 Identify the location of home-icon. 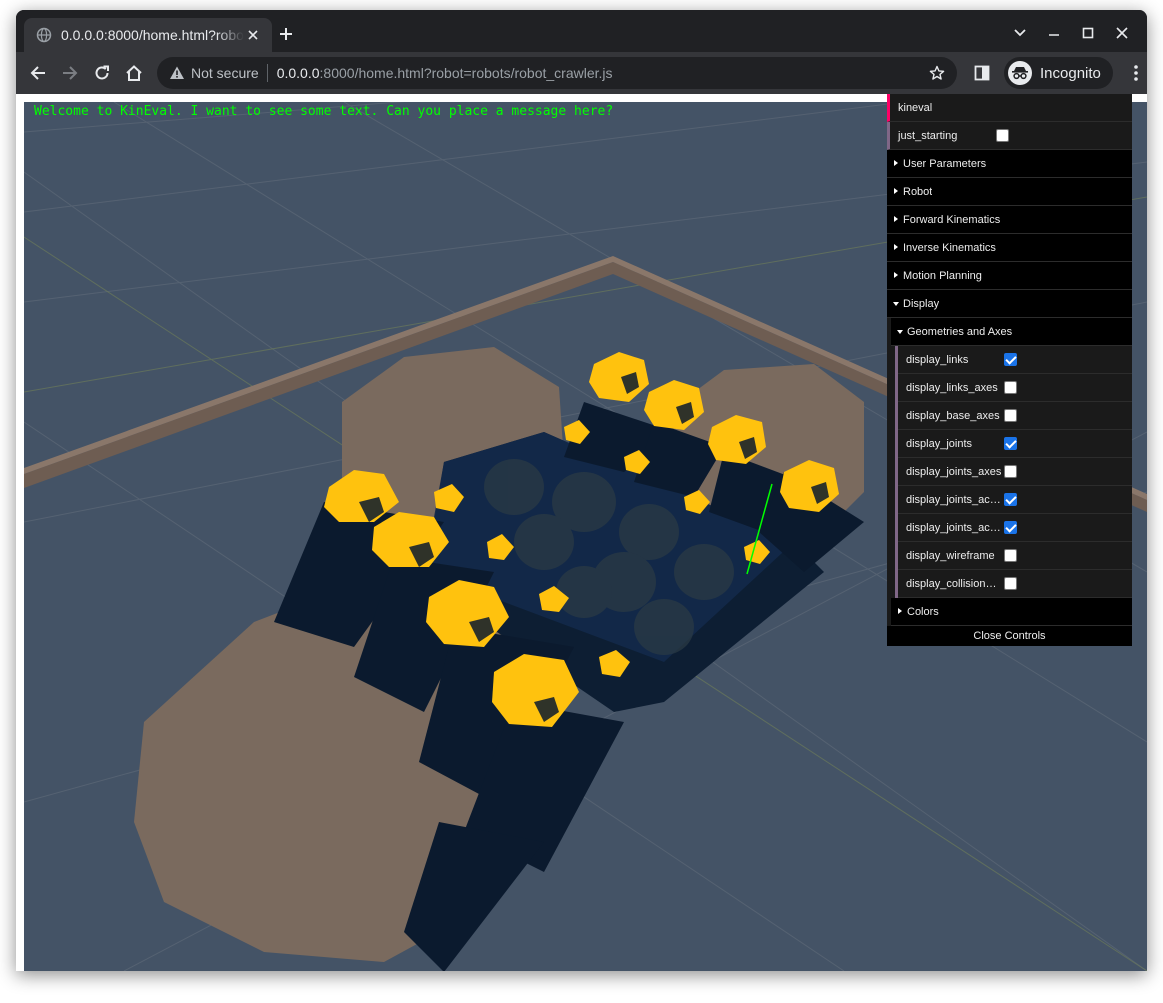
(134, 73).